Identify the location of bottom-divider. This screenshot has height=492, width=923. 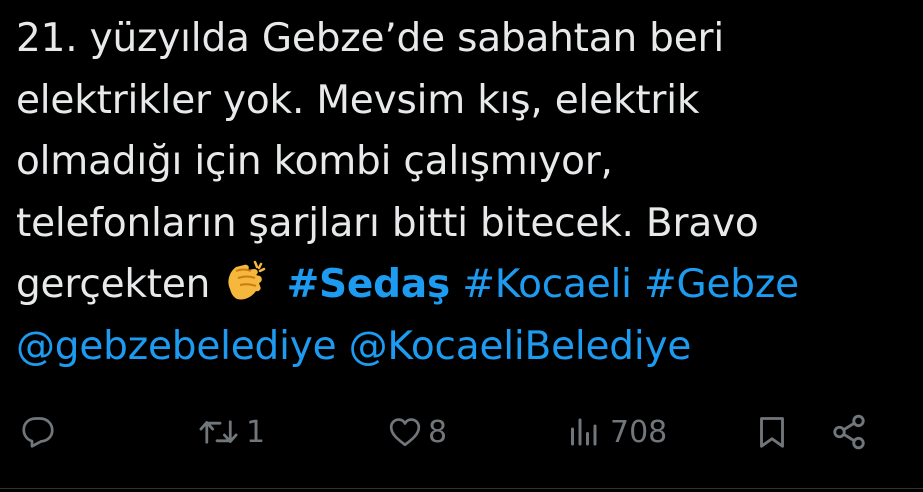
(461, 488).